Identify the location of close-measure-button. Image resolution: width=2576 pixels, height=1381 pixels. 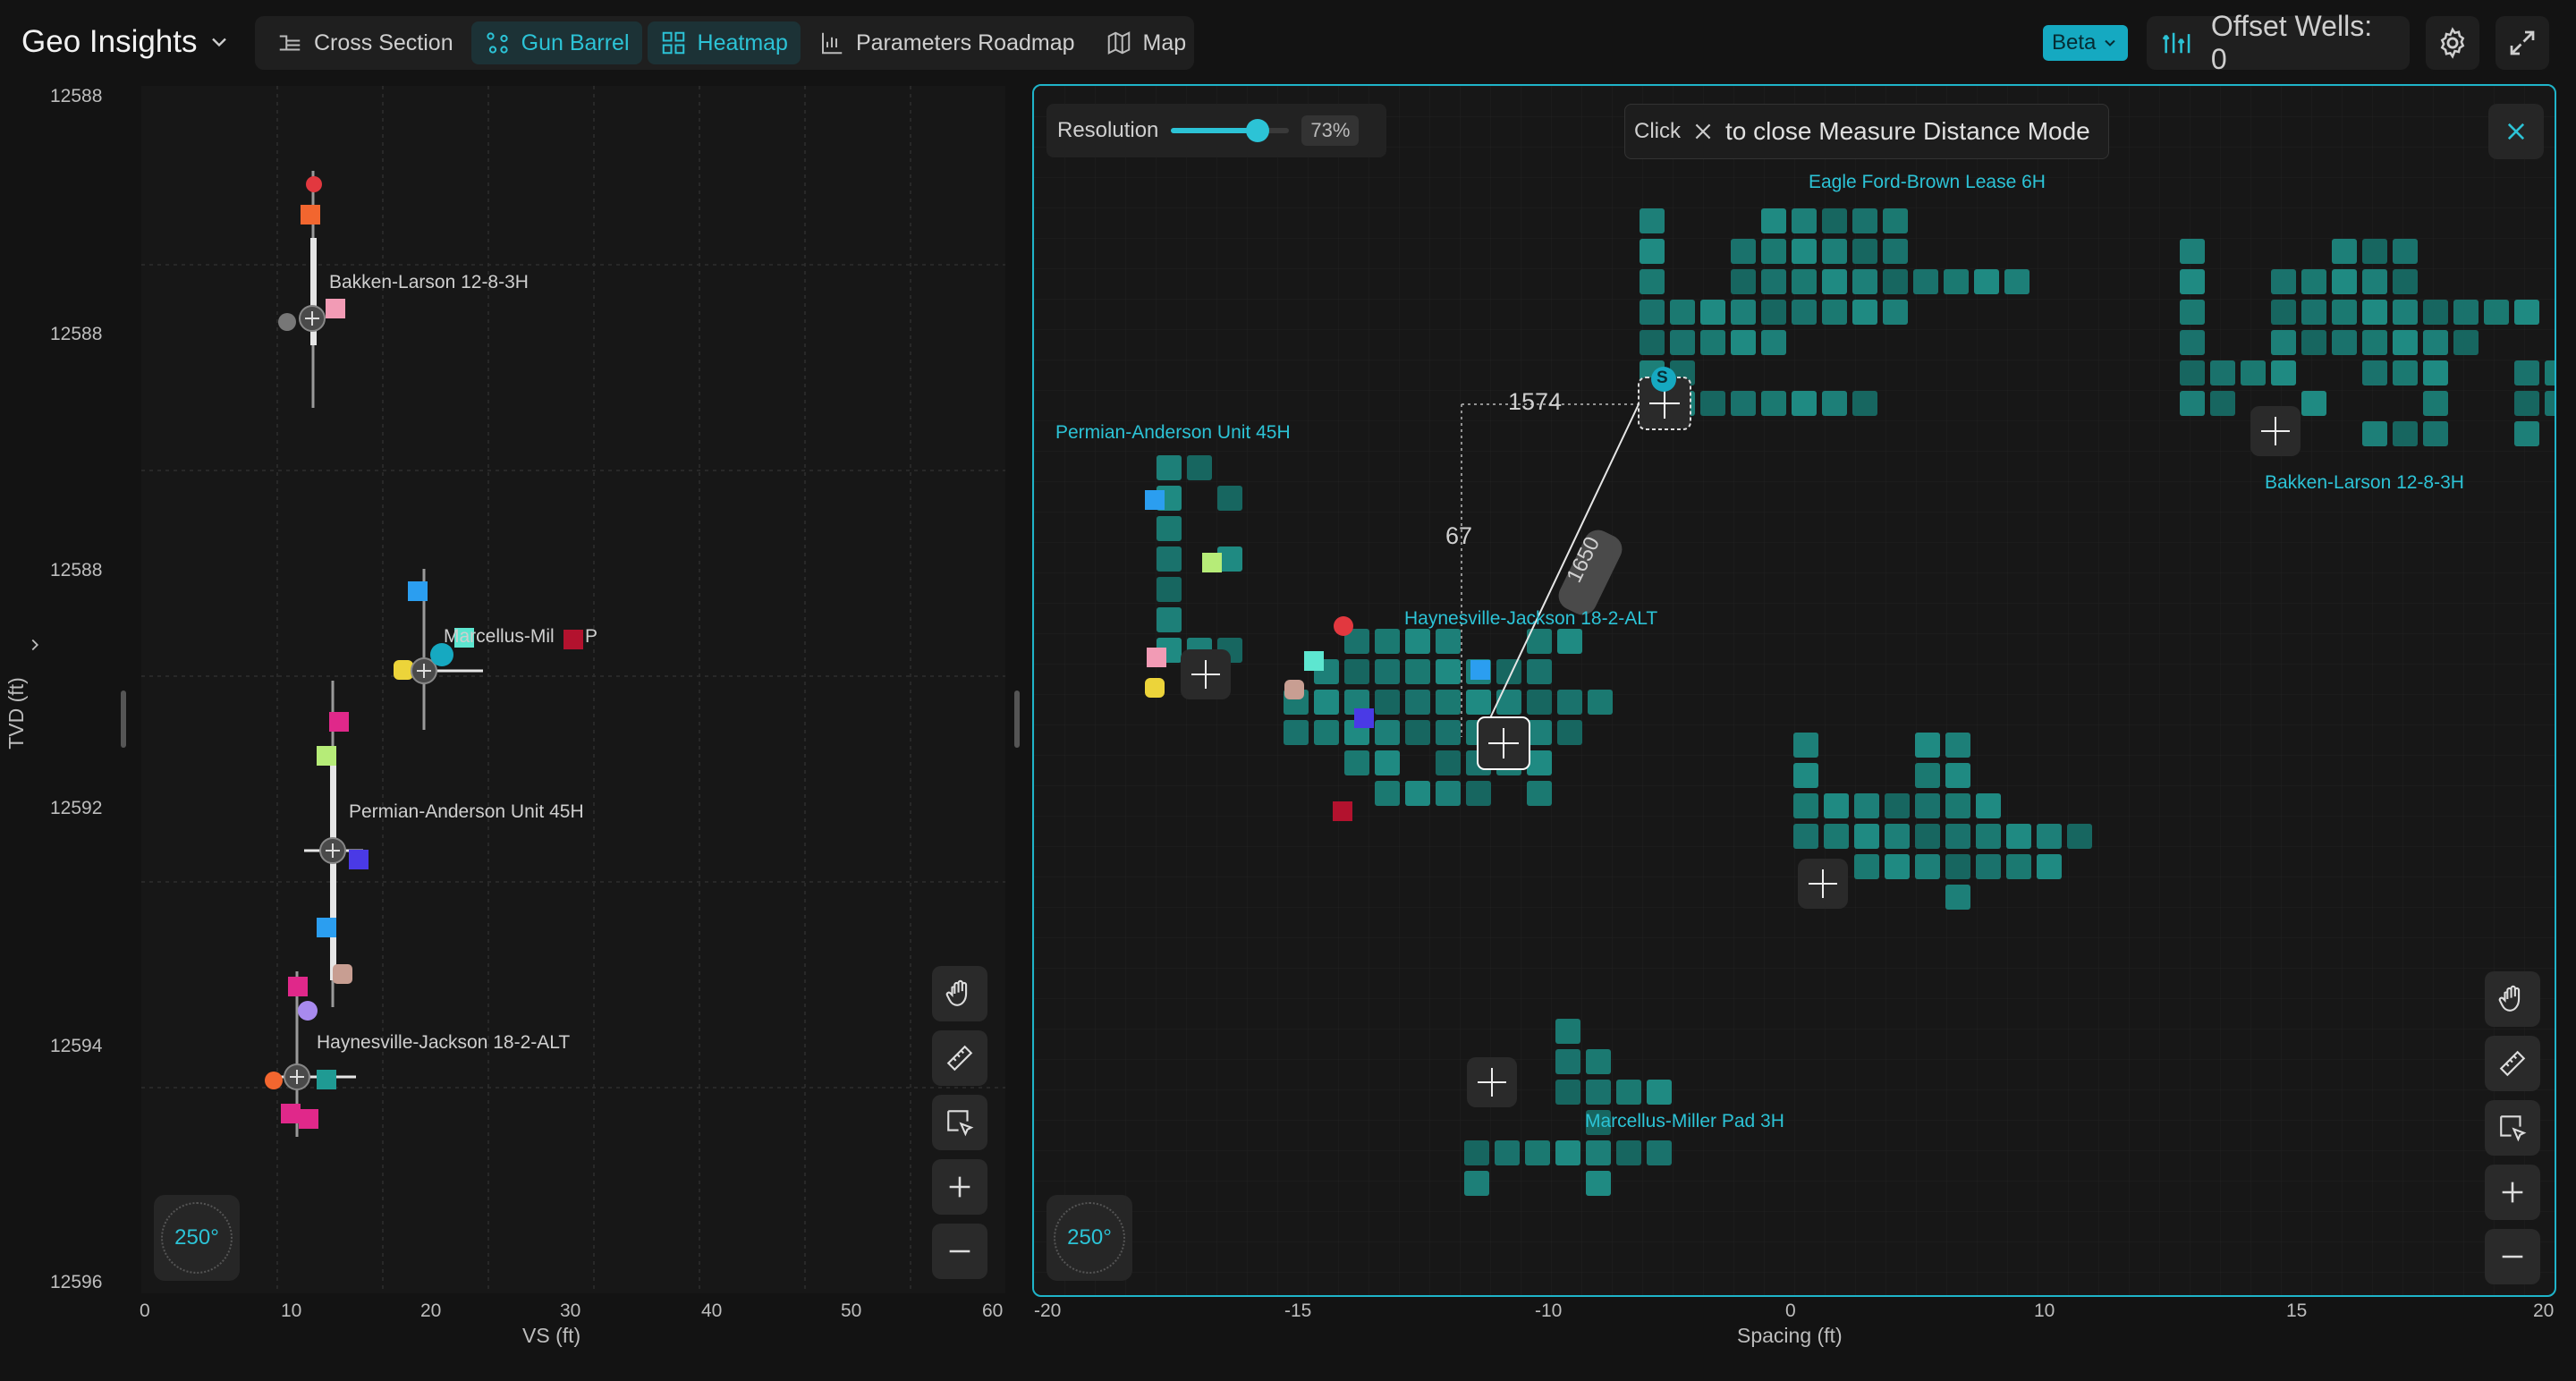
(2516, 131).